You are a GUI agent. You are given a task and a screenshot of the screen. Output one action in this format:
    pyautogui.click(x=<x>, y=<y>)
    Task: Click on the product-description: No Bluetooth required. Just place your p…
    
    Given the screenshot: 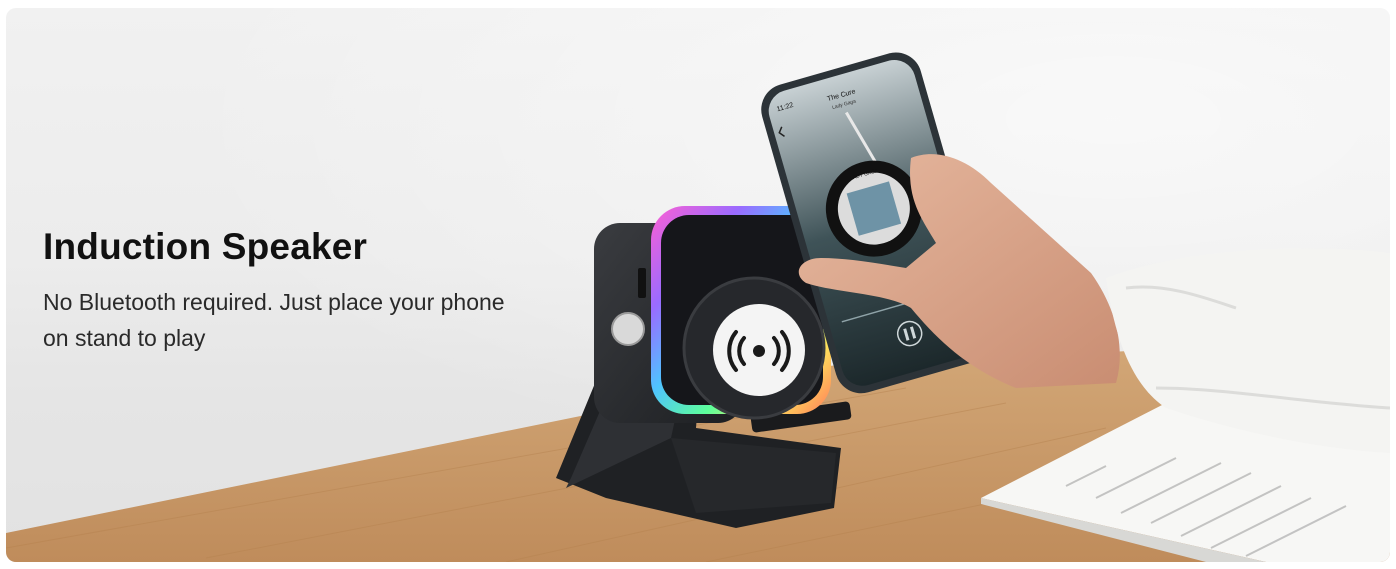 What is the action you would take?
    pyautogui.click(x=274, y=320)
    